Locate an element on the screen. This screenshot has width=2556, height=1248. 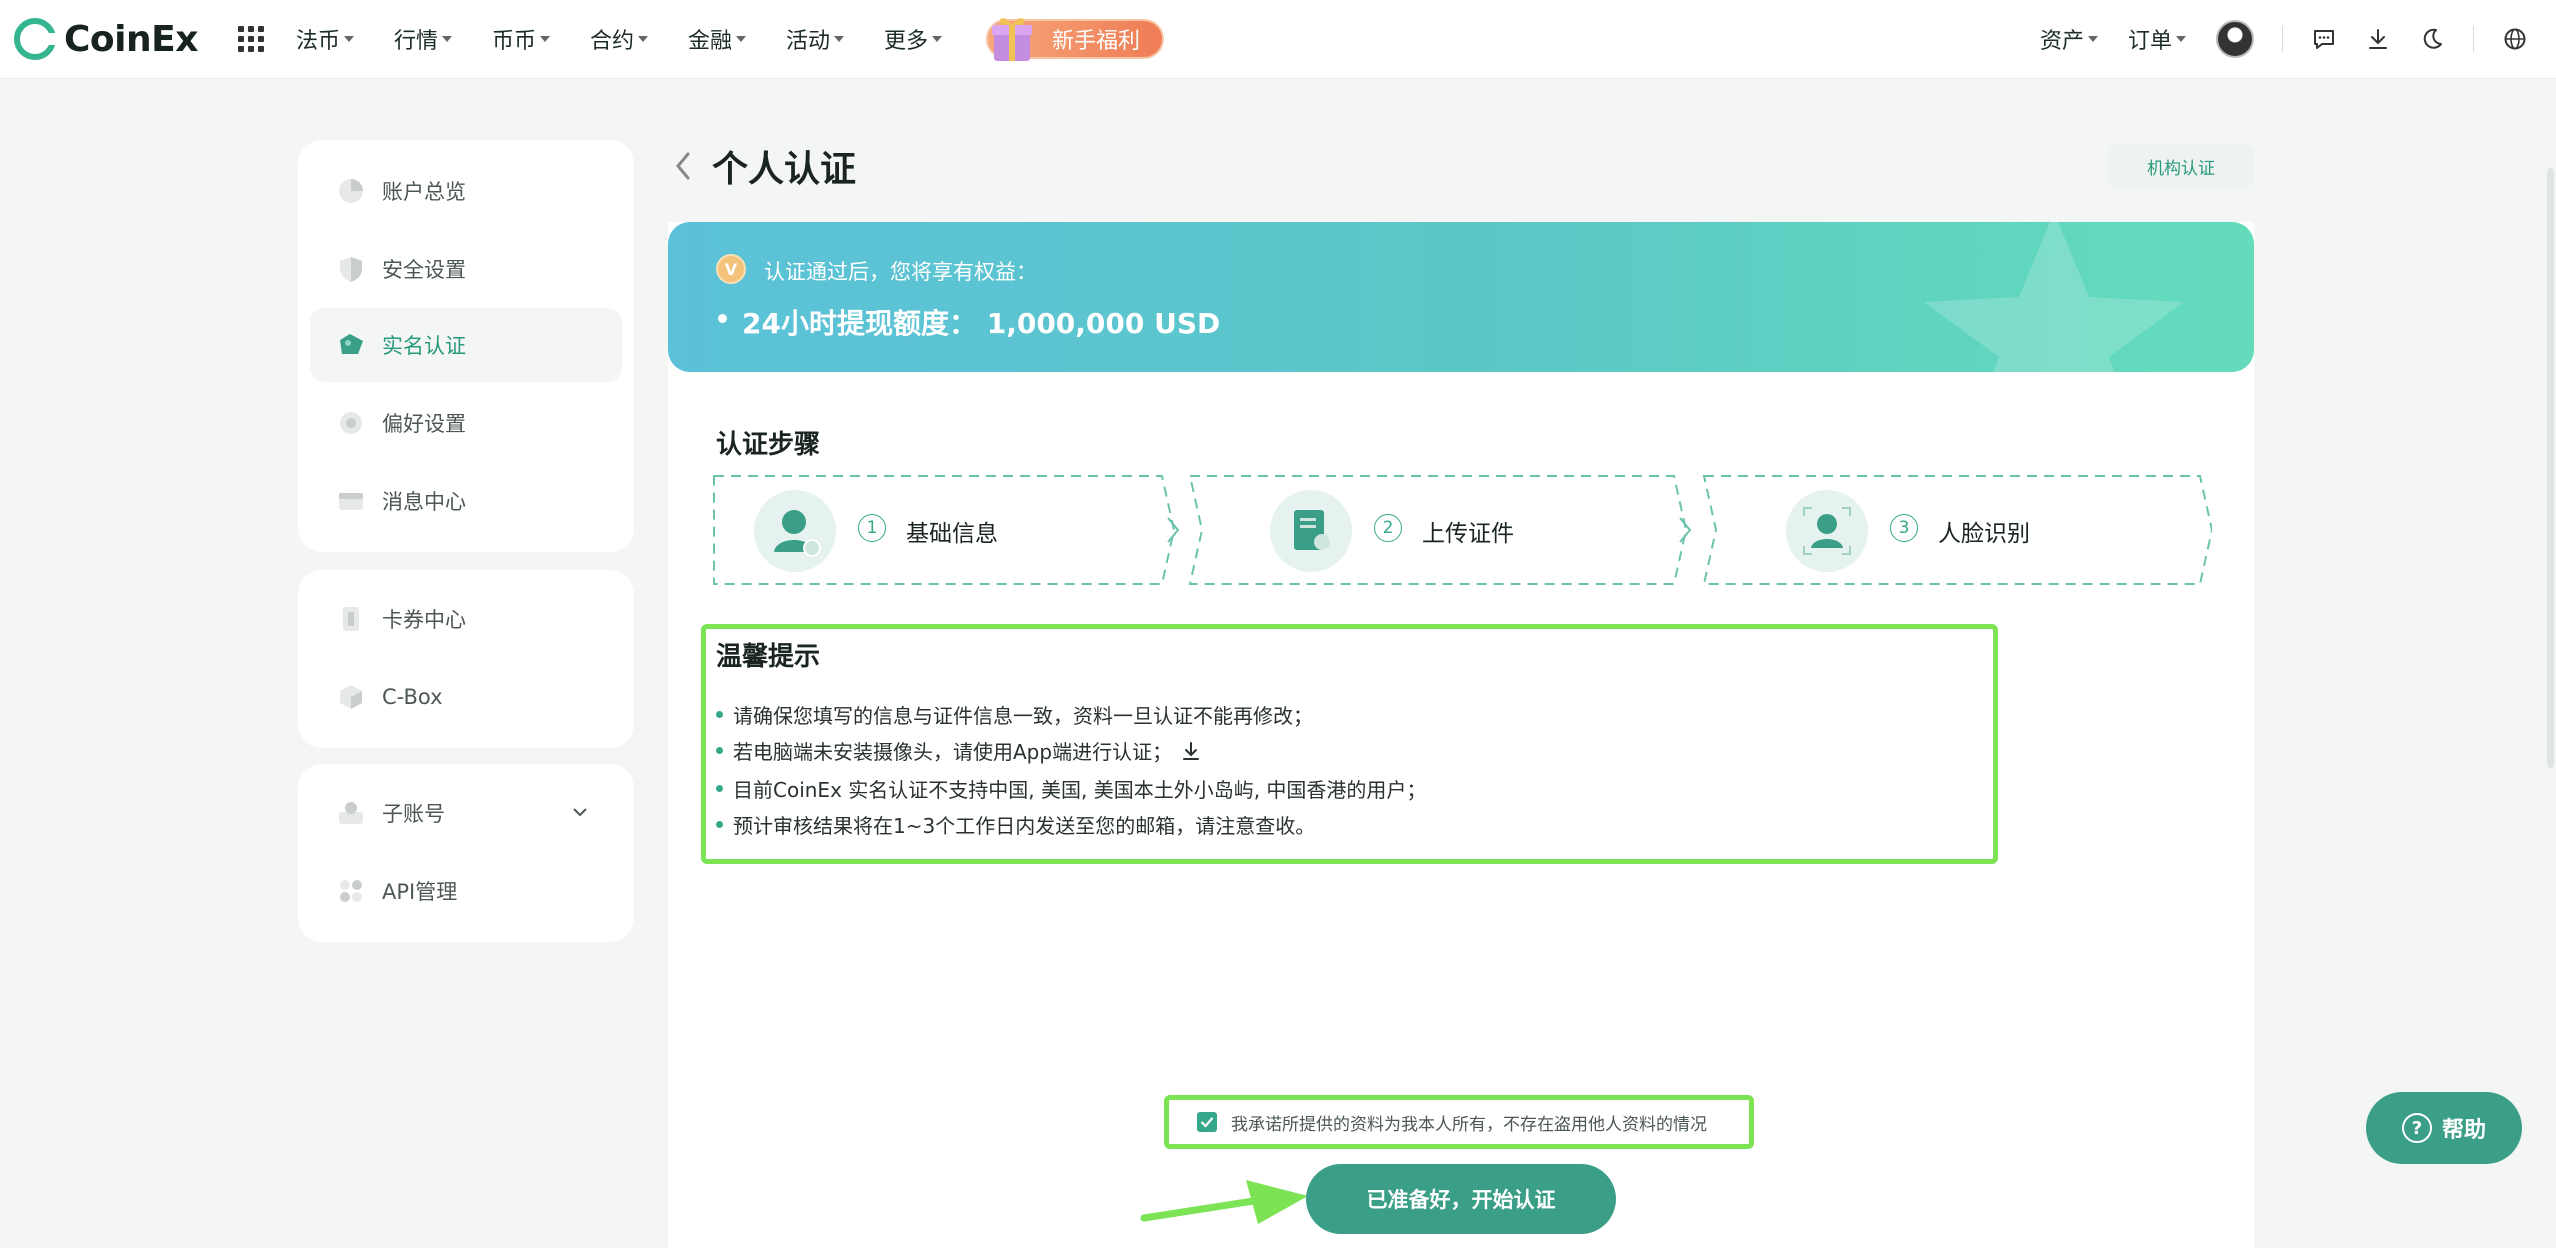
page-title: 个人认证 is located at coordinates (784, 169).